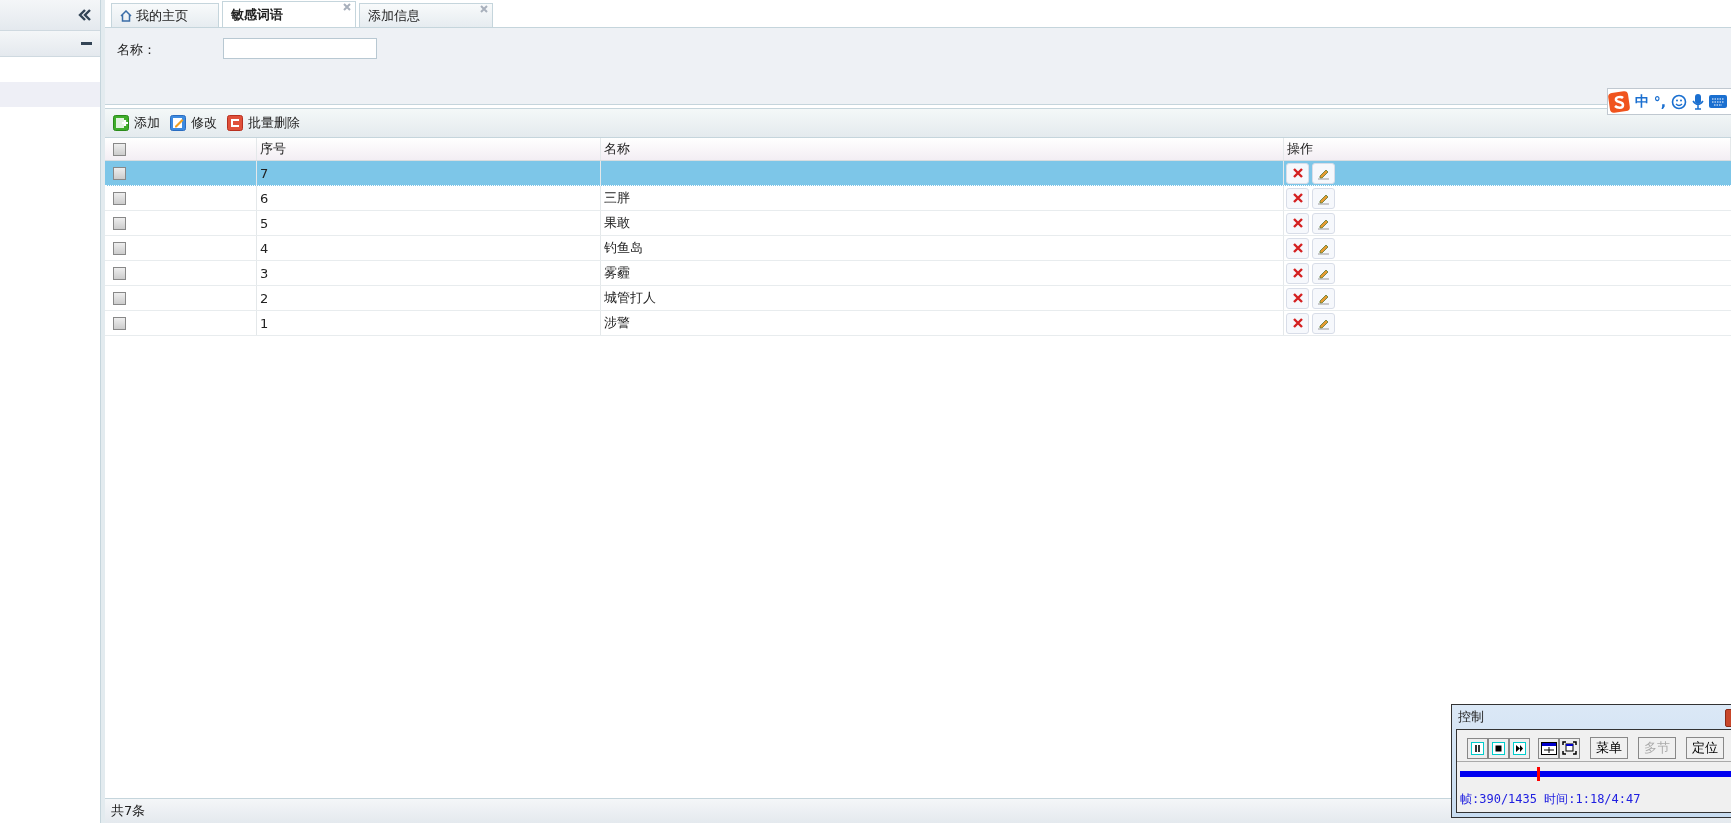  I want to click on select-all-checkbox, so click(119, 149).